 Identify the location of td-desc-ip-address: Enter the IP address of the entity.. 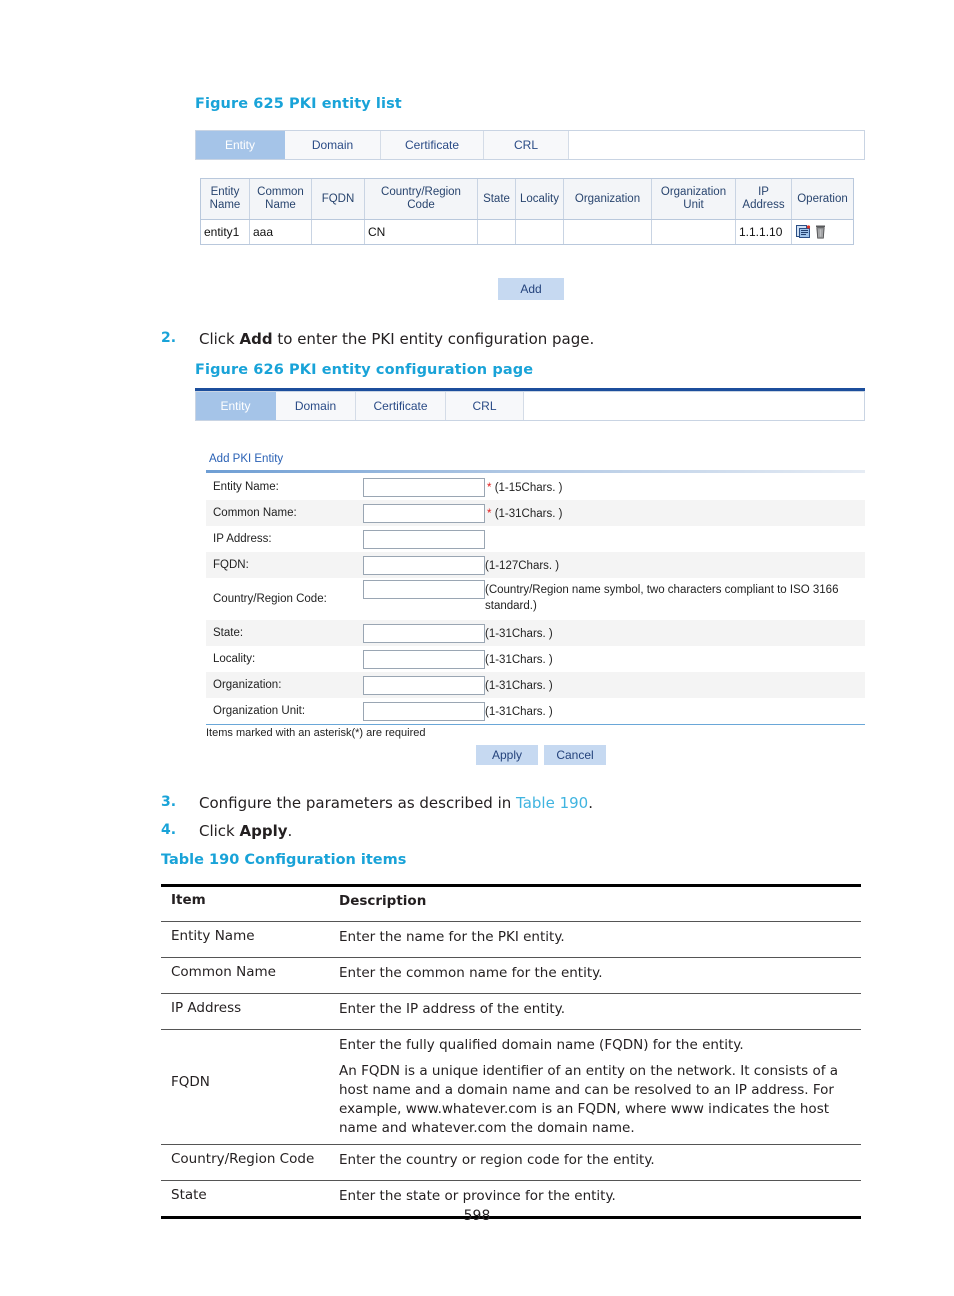
(452, 1009).